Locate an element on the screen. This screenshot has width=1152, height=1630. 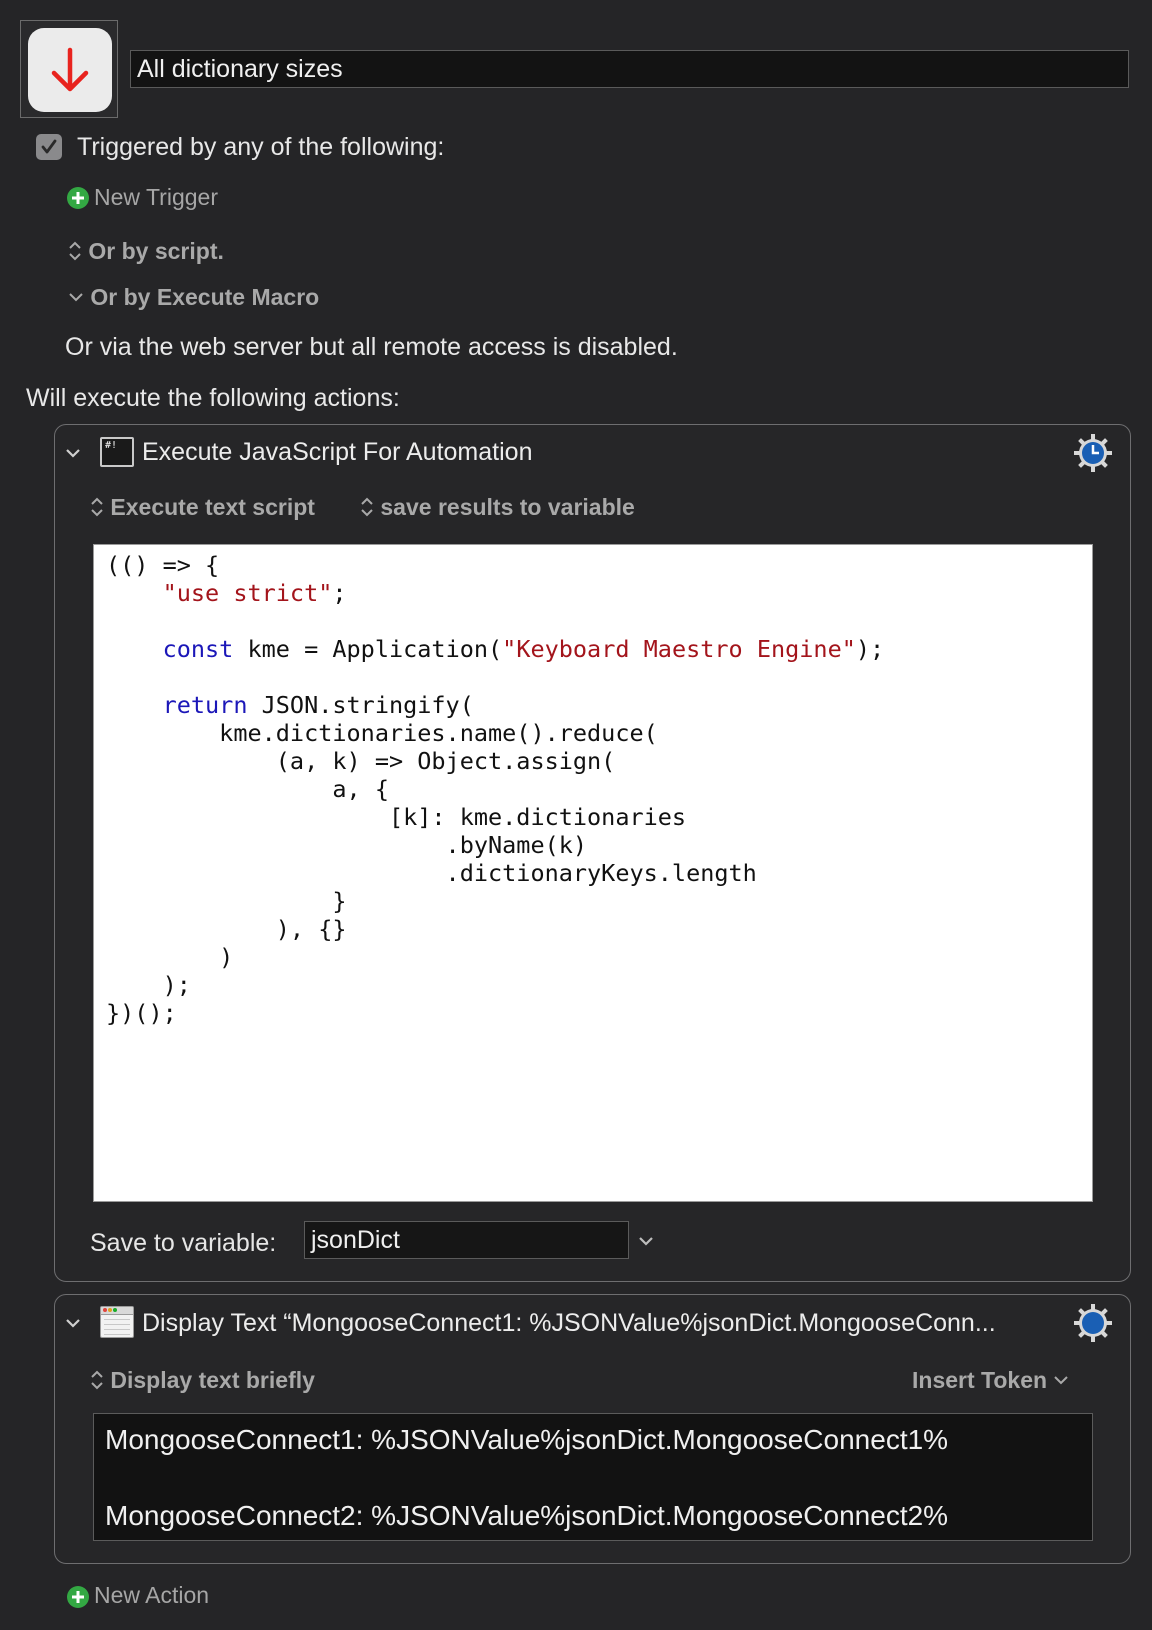
jxa-action-title: Execute JavaScript For Automation is located at coordinates (337, 452).